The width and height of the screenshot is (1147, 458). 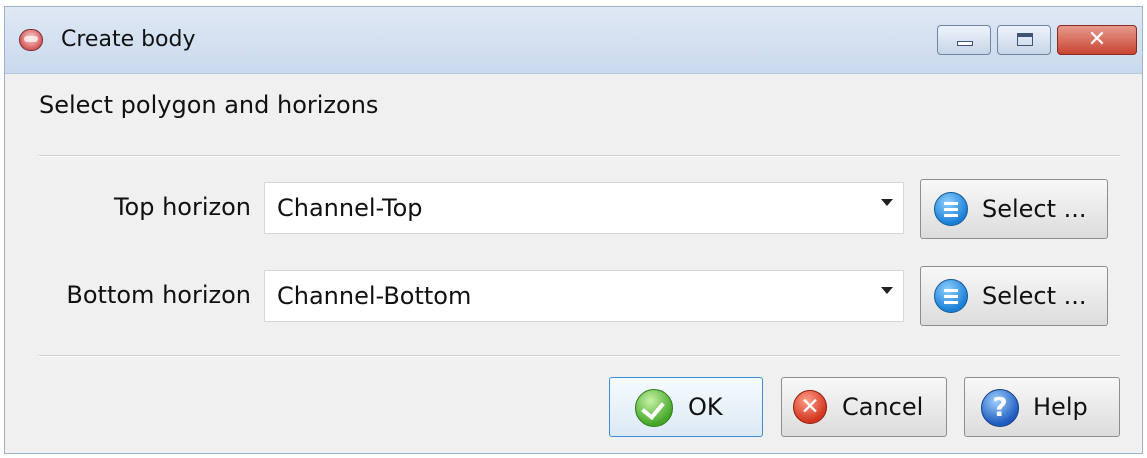 What do you see at coordinates (654, 408) in the screenshot?
I see `check-icon` at bounding box center [654, 408].